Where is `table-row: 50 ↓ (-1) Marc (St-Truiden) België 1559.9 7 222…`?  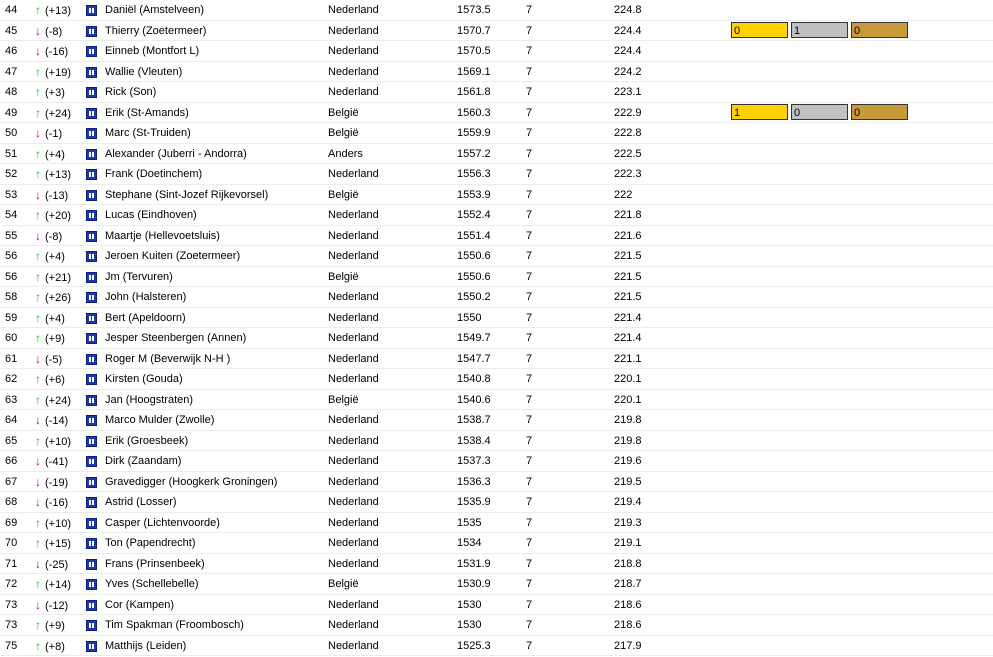
table-row: 50 ↓ (-1) Marc (St-Truiden) België 1559.9 7 222… is located at coordinates (496, 133).